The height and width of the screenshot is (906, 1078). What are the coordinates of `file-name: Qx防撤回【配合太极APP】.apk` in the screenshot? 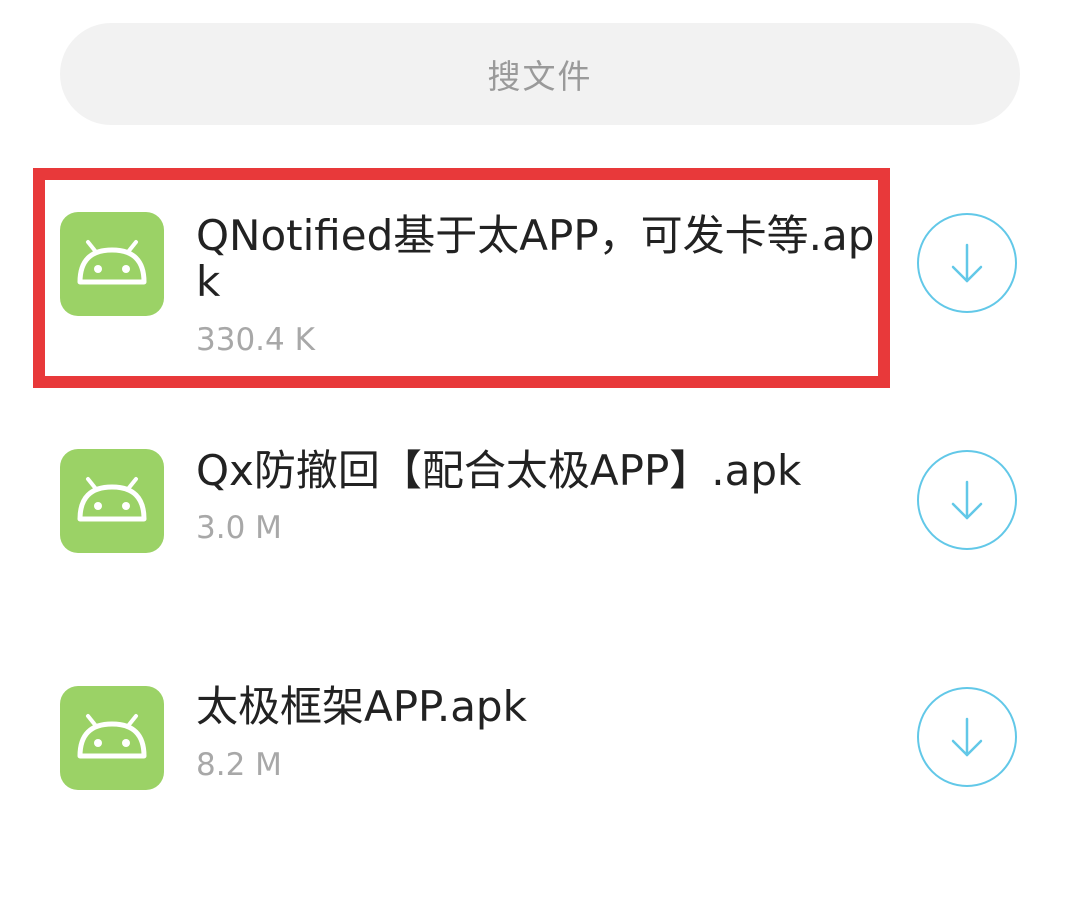 It's located at (499, 470).